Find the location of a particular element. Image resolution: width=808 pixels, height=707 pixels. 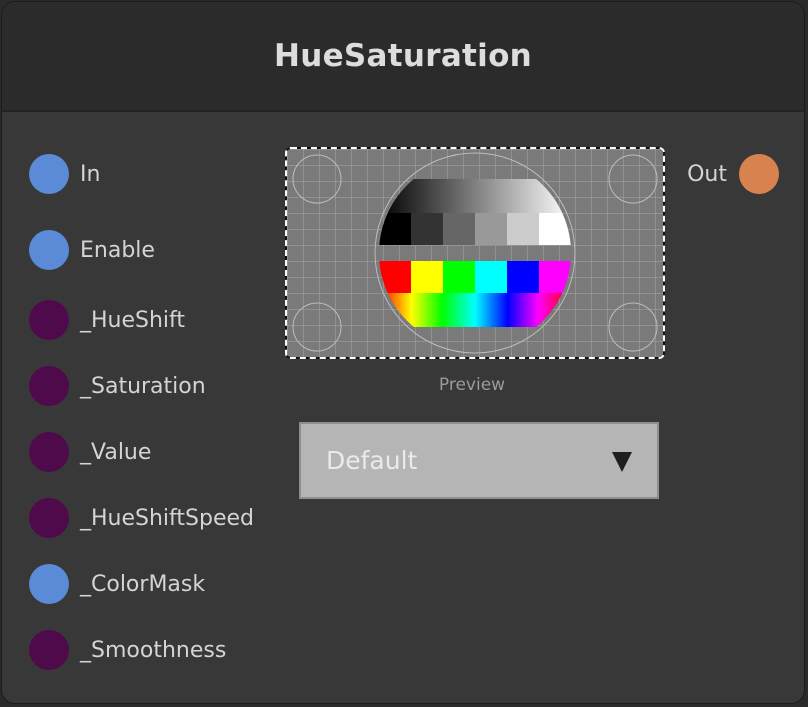

input-port-value: _Value is located at coordinates (90, 452).